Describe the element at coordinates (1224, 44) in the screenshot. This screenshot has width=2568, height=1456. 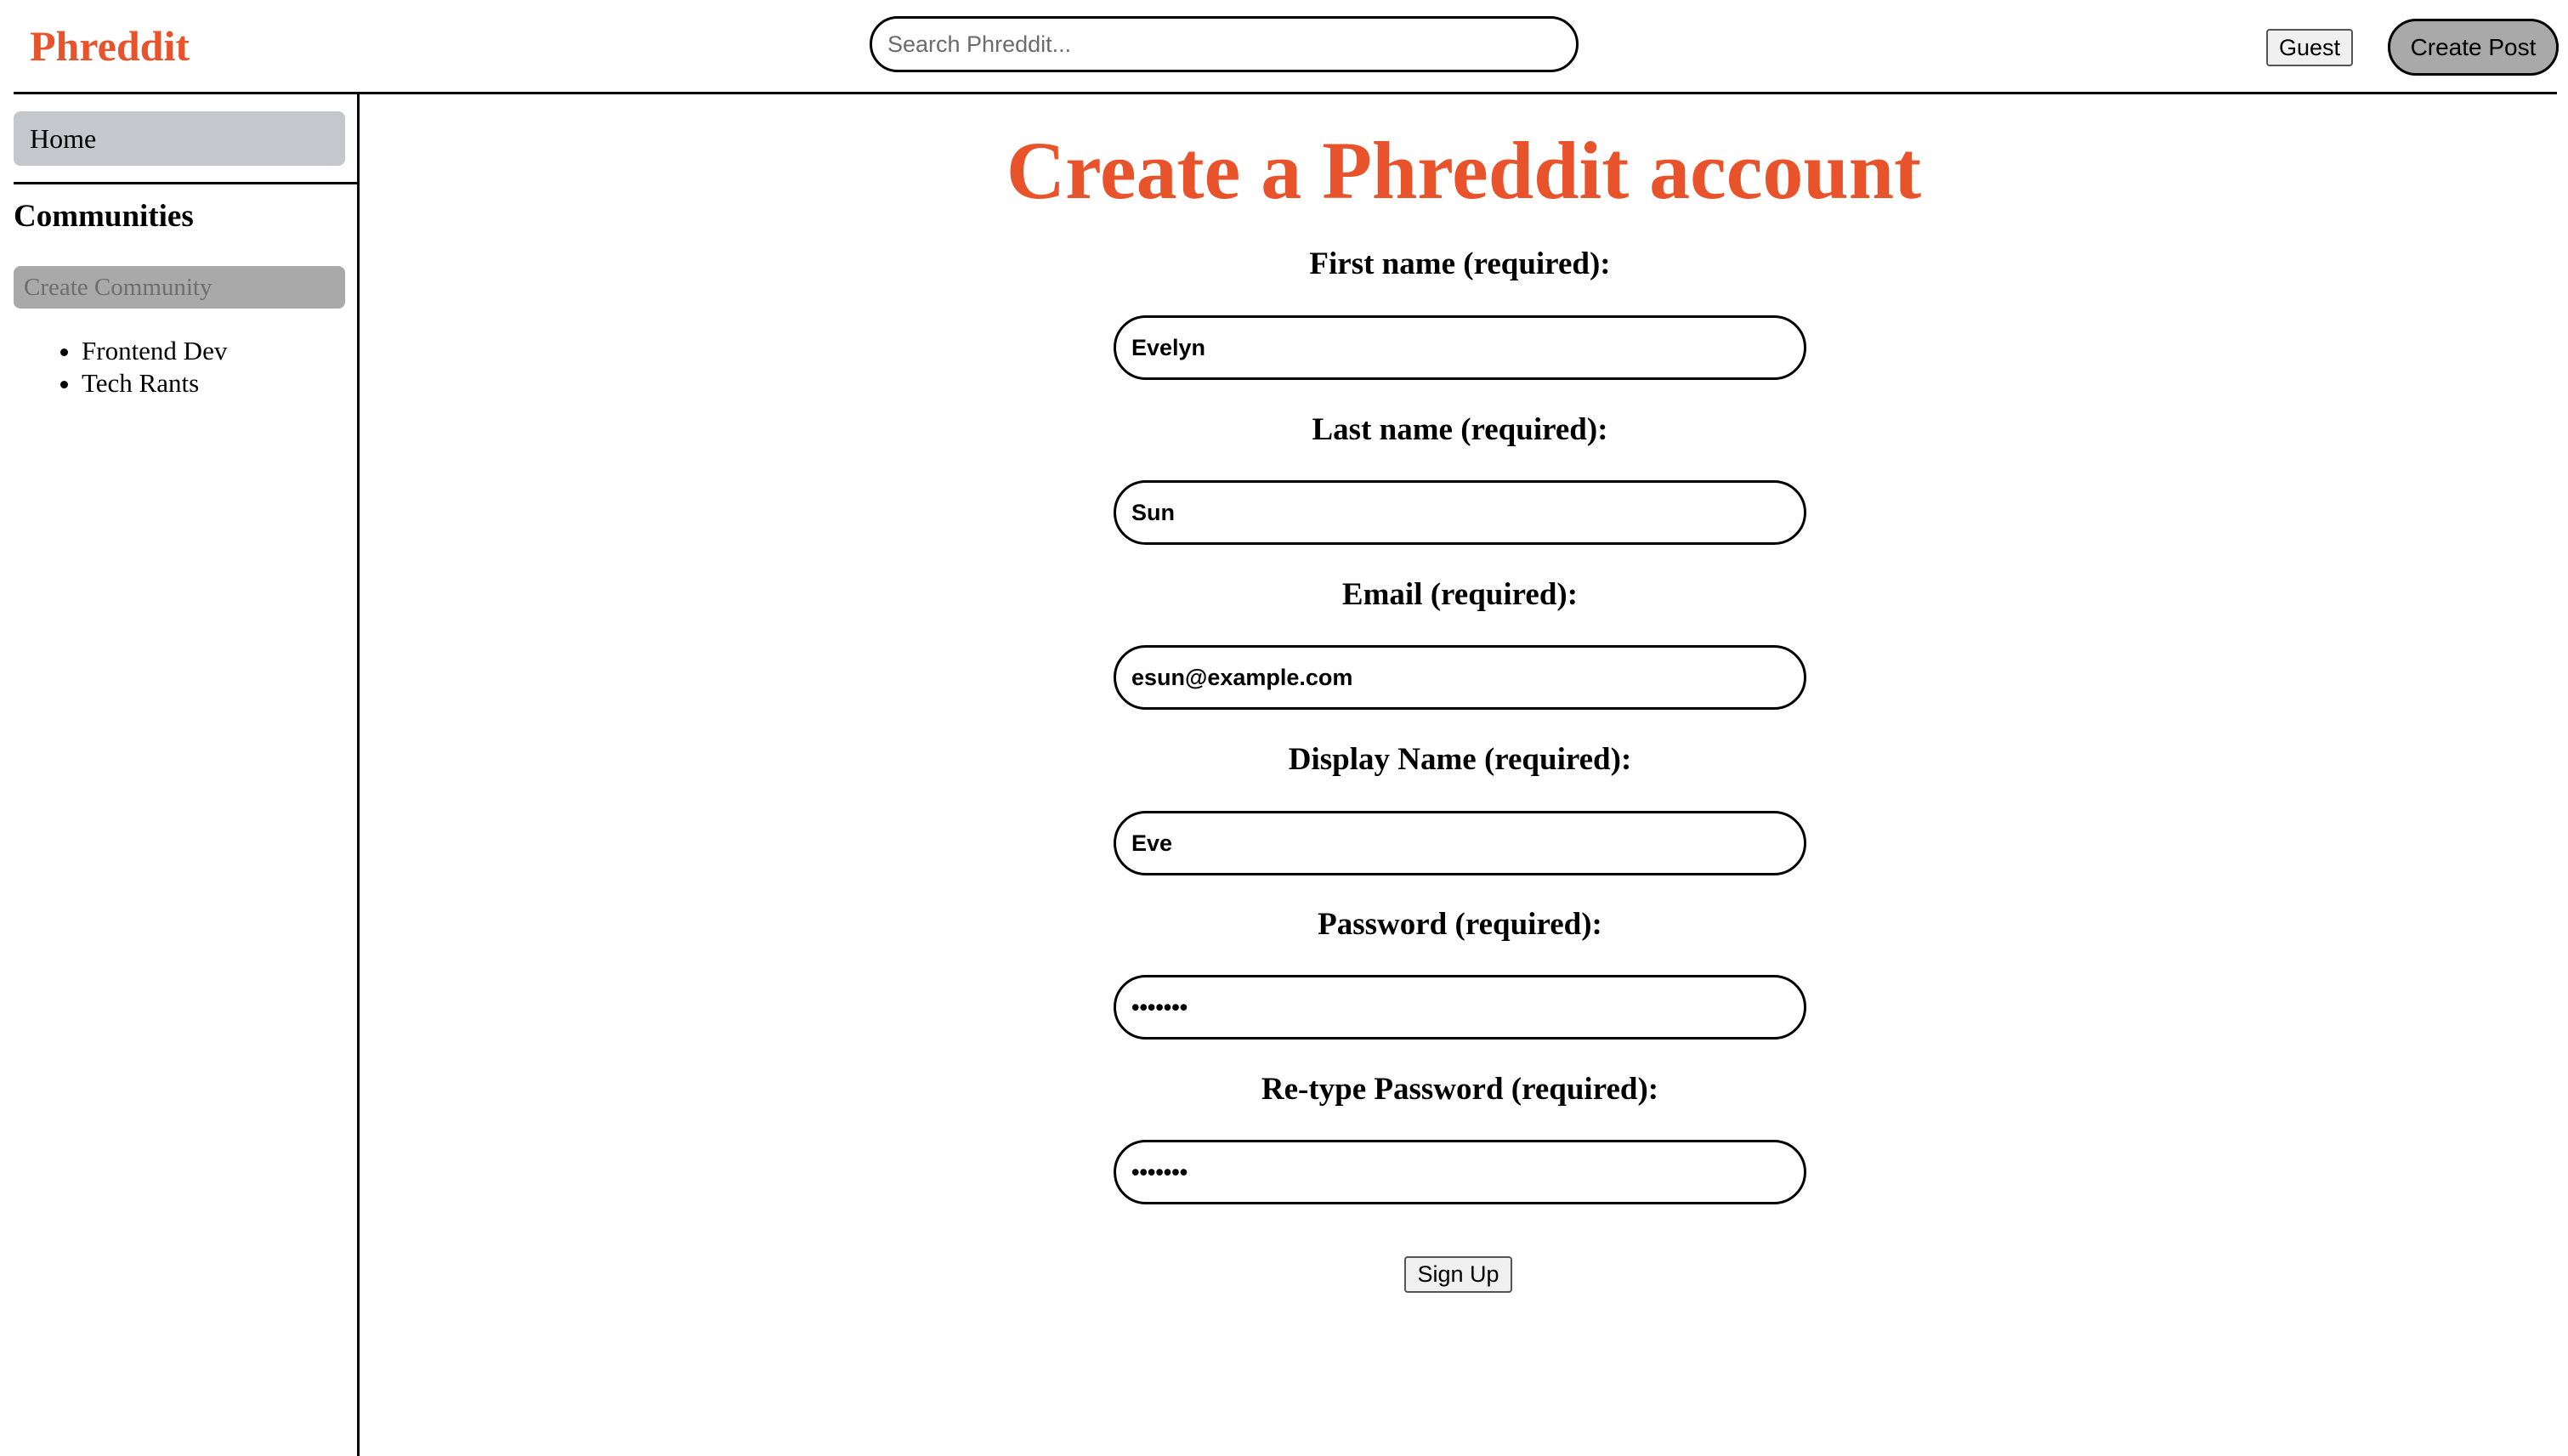
I see `search-input` at that location.